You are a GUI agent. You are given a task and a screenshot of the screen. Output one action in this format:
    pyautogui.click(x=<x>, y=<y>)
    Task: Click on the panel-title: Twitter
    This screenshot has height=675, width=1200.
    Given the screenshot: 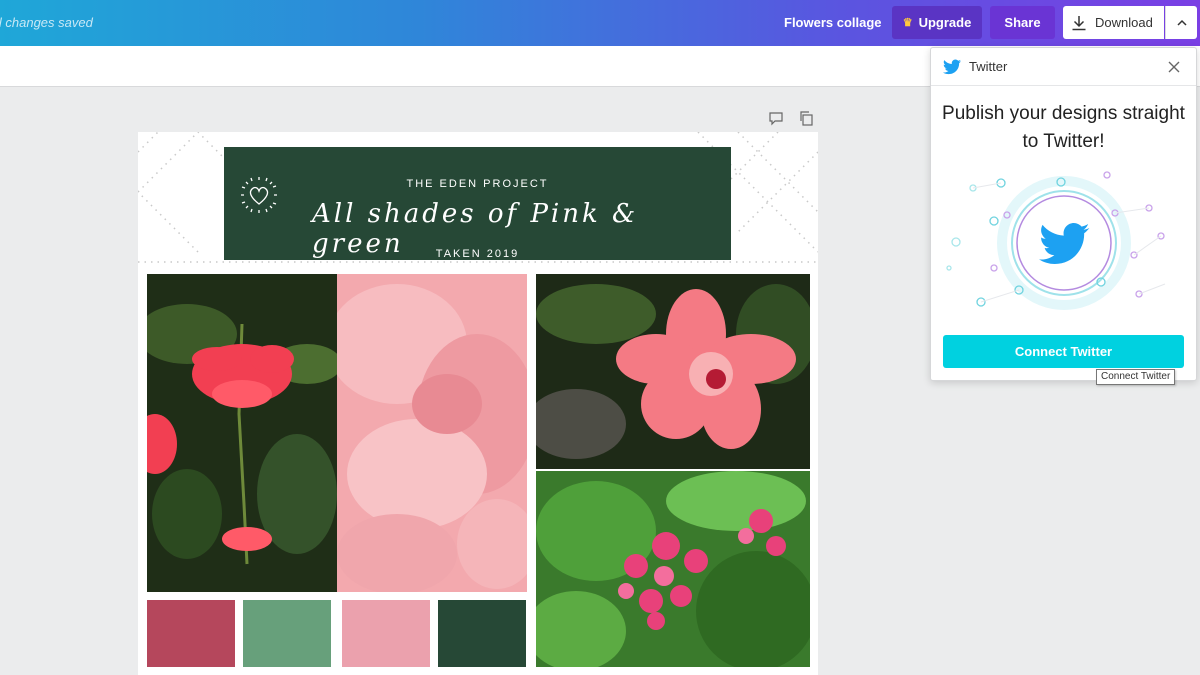 What is the action you would take?
    pyautogui.click(x=988, y=66)
    